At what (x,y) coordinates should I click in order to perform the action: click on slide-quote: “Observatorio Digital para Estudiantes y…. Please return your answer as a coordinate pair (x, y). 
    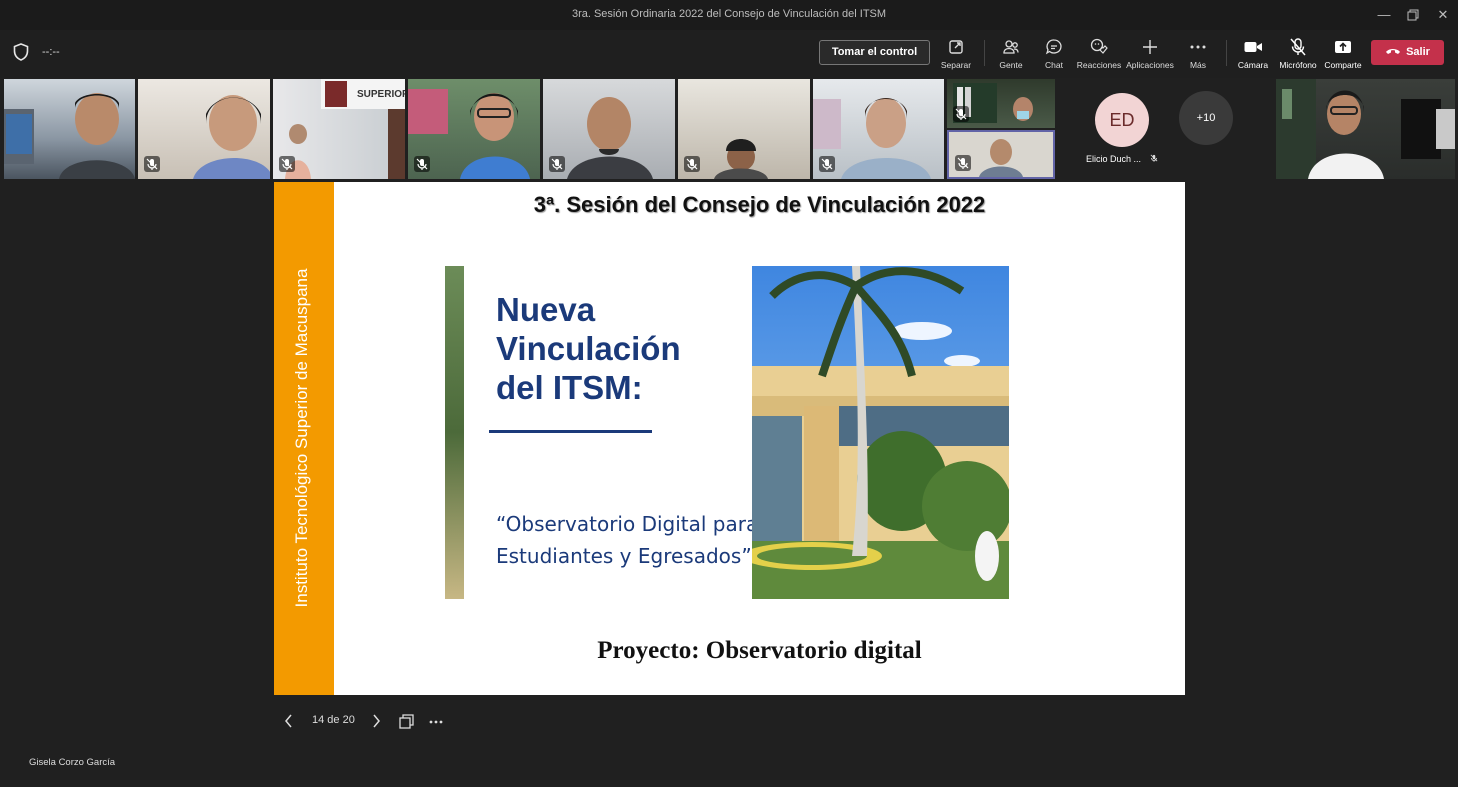
    Looking at the image, I should click on (627, 540).